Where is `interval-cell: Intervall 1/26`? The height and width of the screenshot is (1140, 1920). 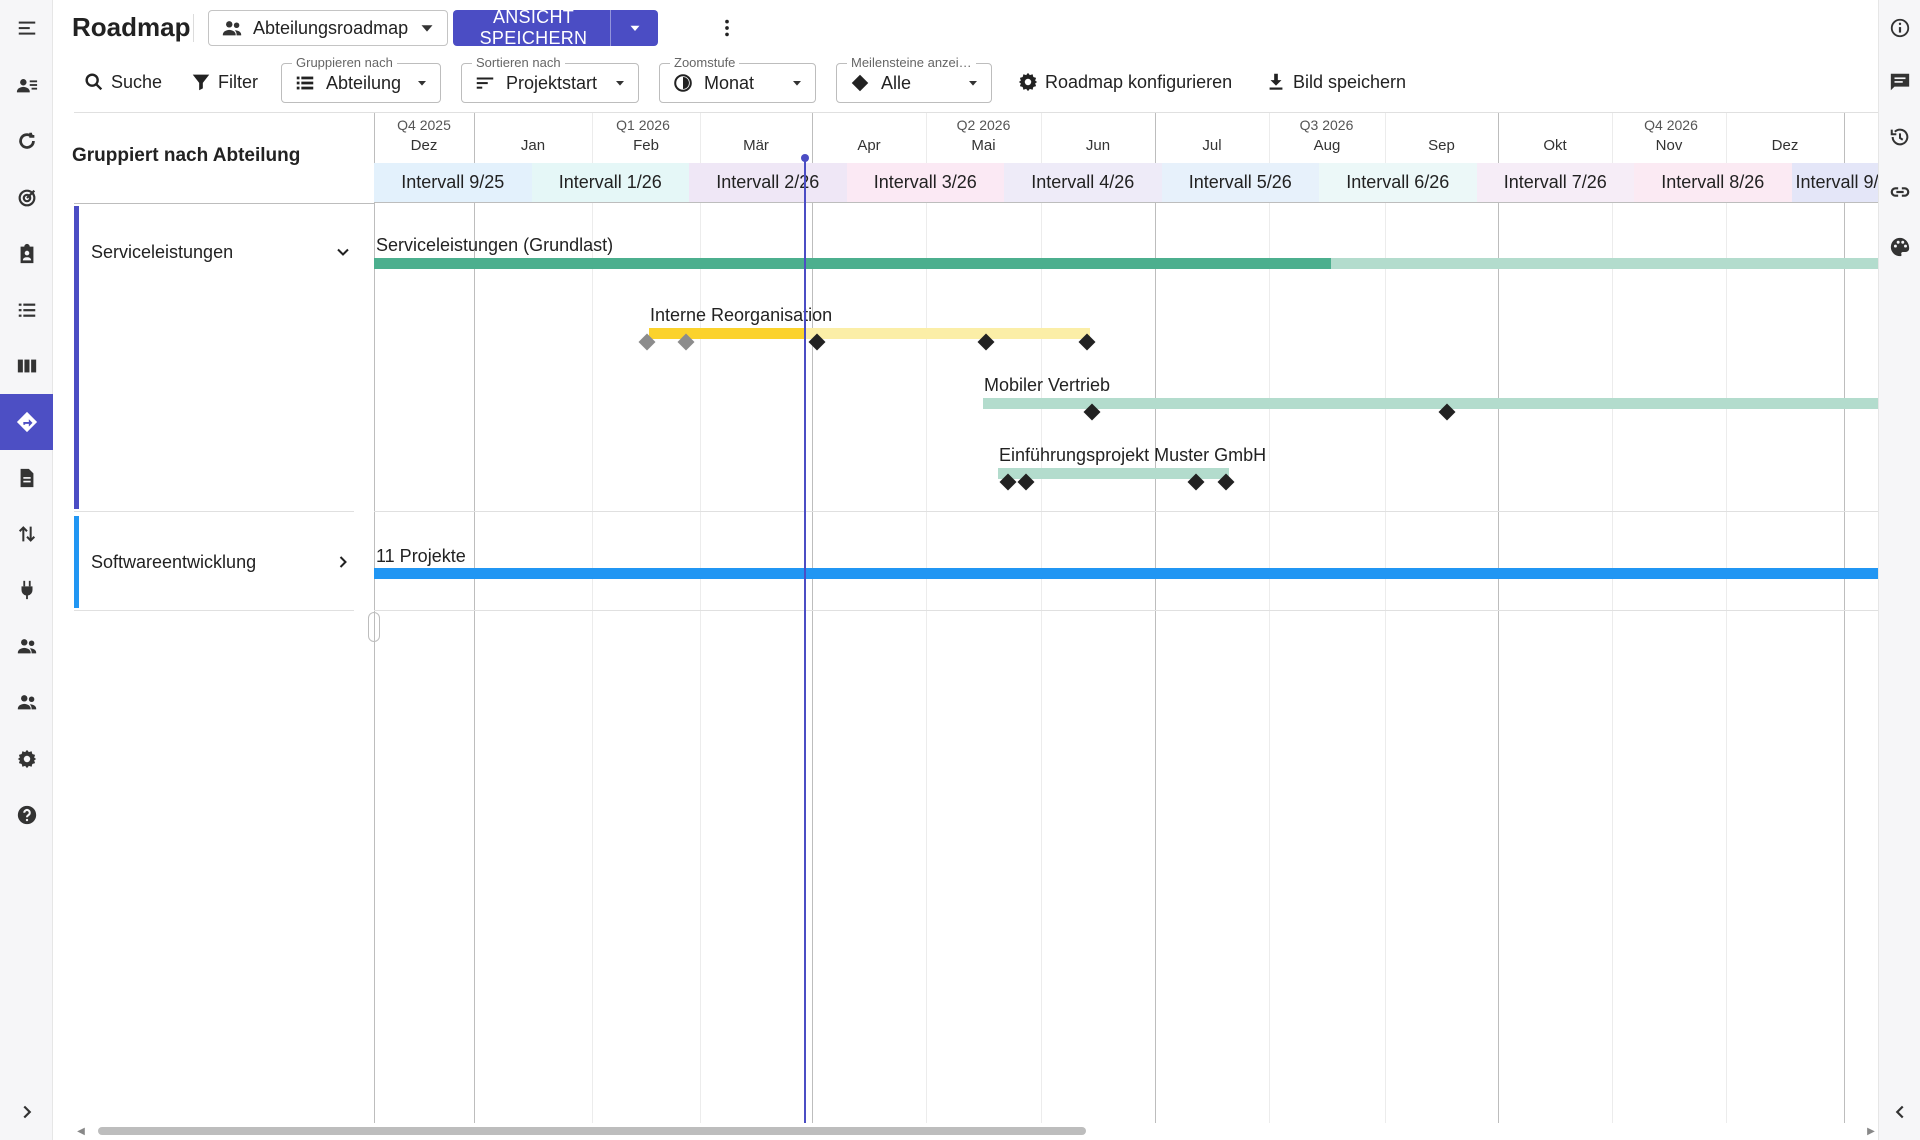 interval-cell: Intervall 1/26 is located at coordinates (610, 182).